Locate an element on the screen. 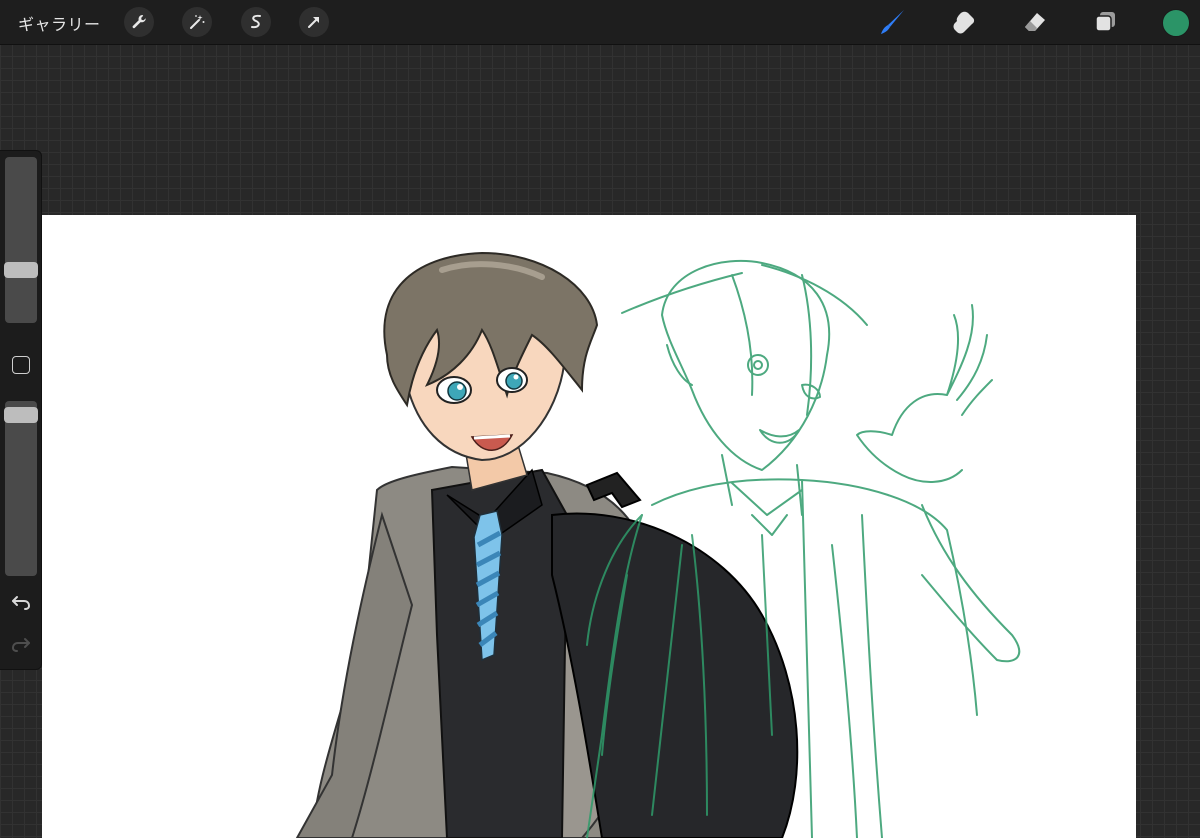  magic-wand-icon is located at coordinates (197, 22).